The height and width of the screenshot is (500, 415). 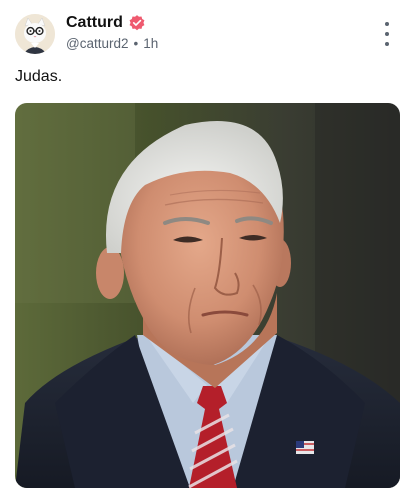 I want to click on author-name: Catturd, so click(x=94, y=23).